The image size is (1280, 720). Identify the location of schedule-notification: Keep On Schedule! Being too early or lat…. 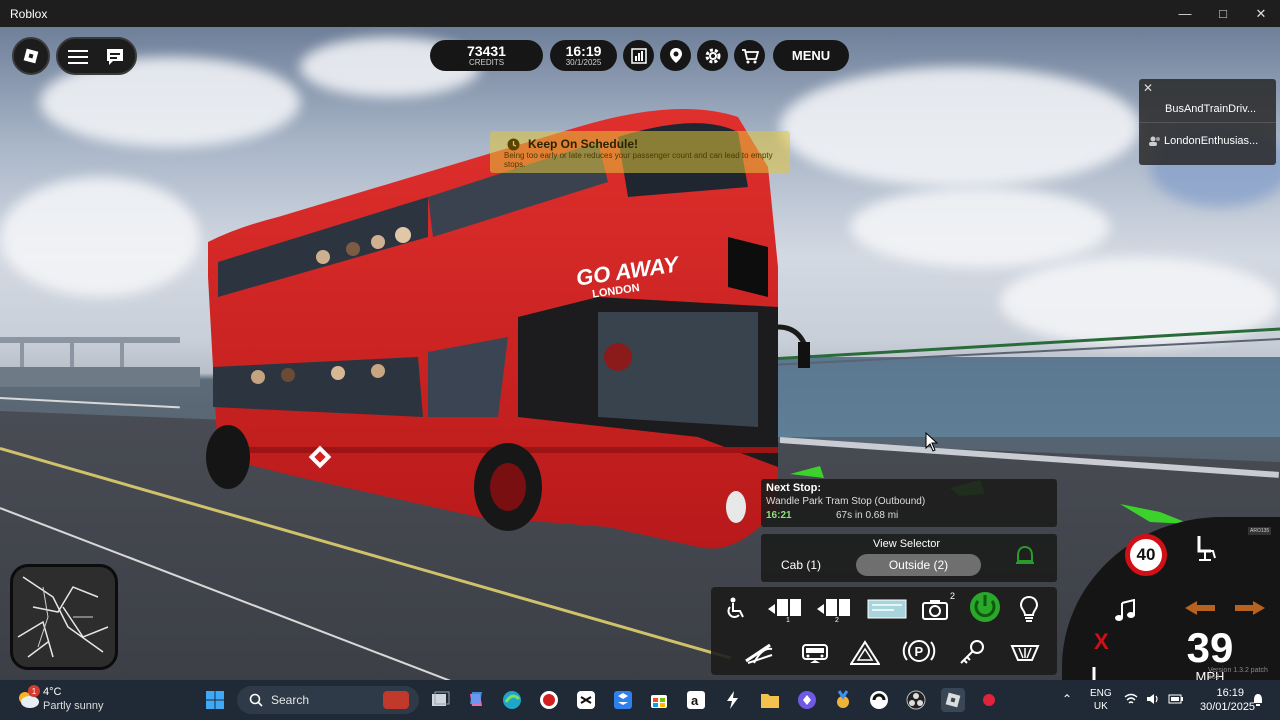
(640, 152).